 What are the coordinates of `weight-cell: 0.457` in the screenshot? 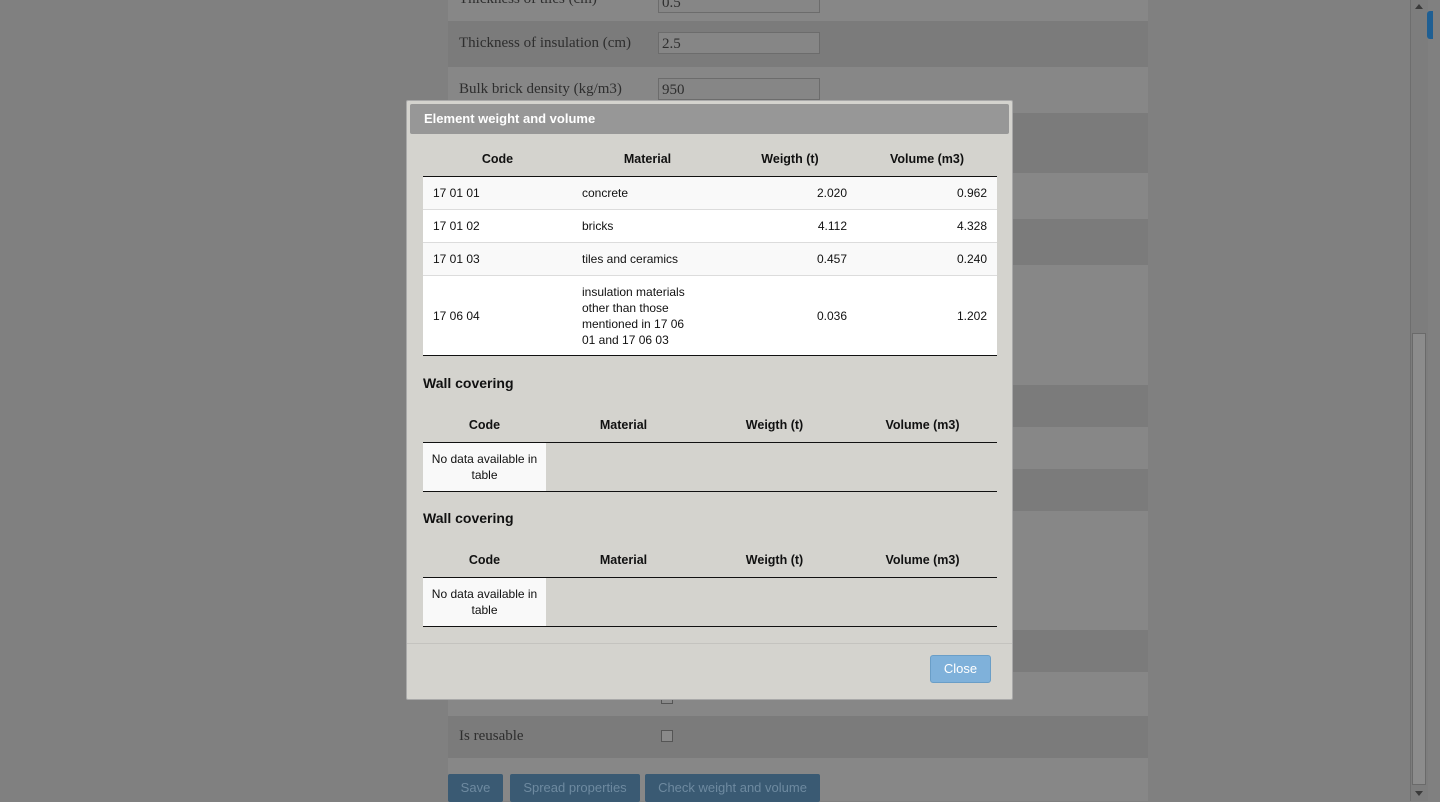 It's located at (790, 259).